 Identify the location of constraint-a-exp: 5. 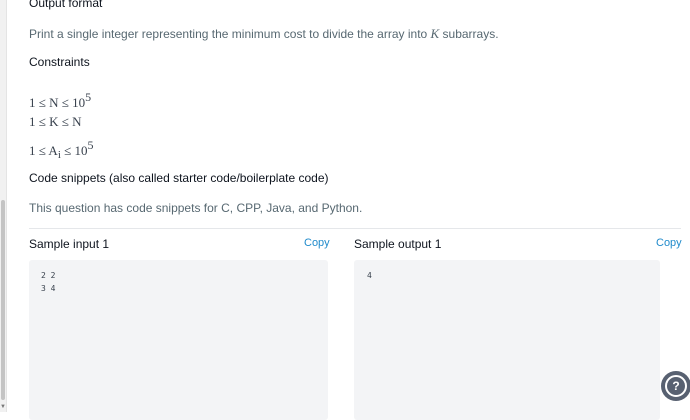
(90, 145).